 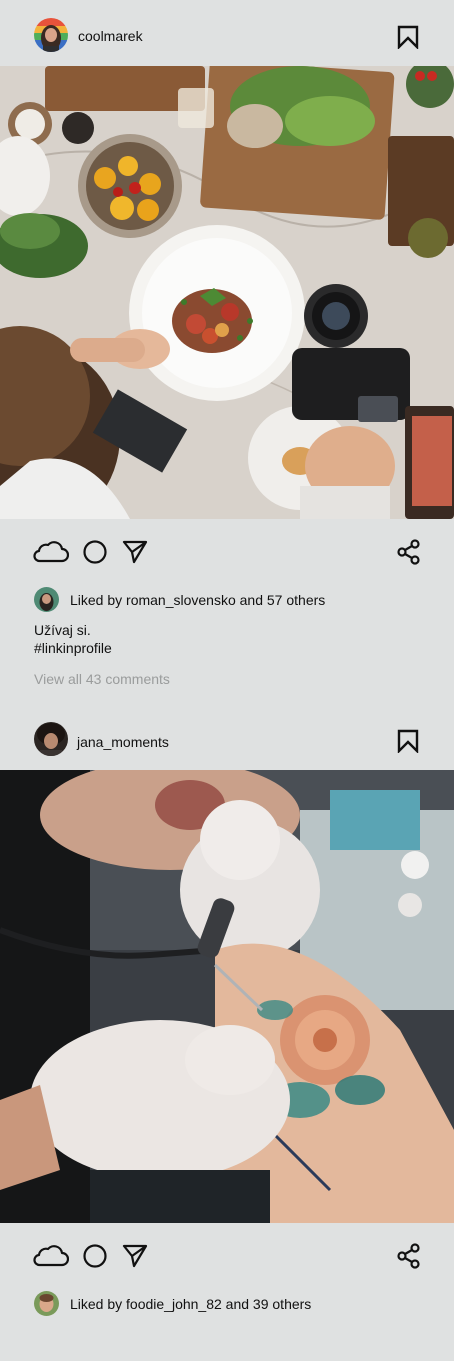 I want to click on likes-text: Liked by foodie_john_82 and 39 others, so click(x=190, y=1304).